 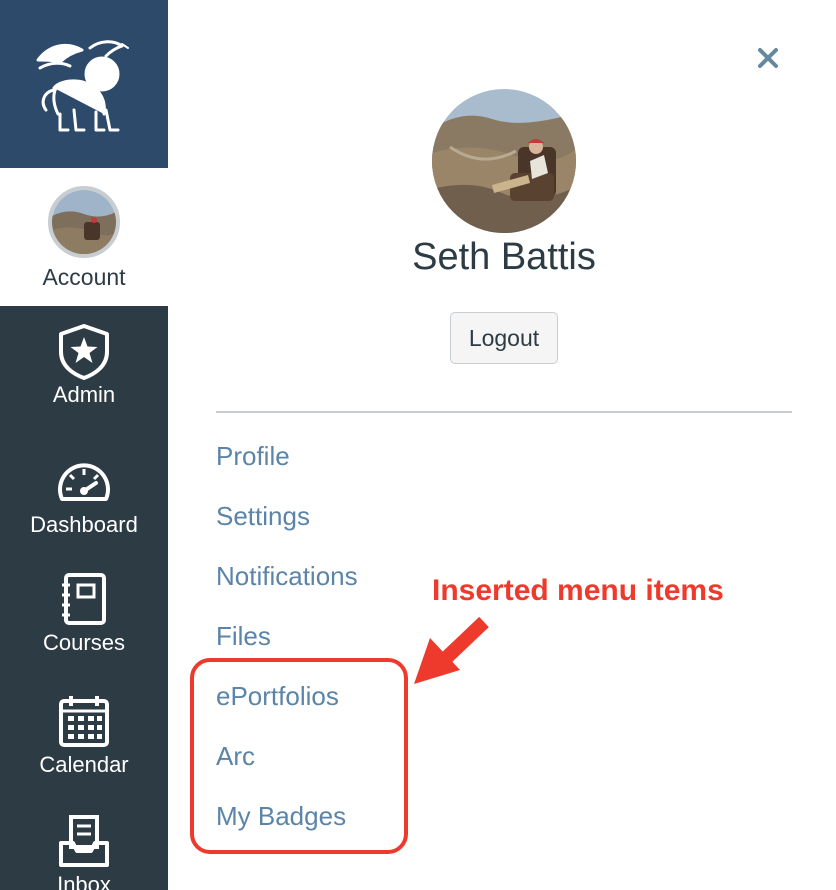 I want to click on profile-photo, so click(x=504, y=161).